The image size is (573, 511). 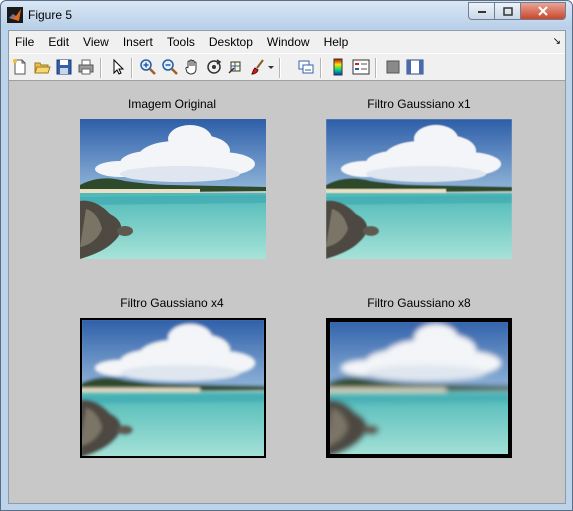 I want to click on menu-help: Help, so click(x=336, y=42).